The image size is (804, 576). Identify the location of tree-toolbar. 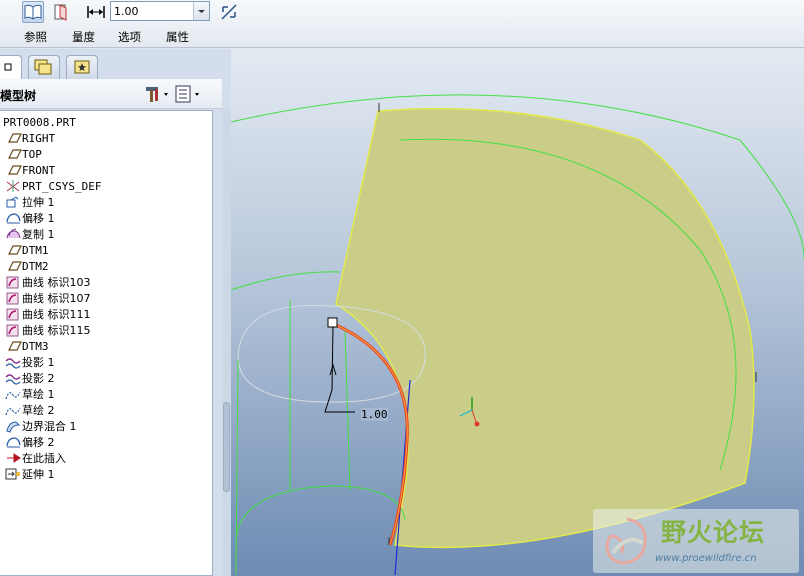
(179, 94).